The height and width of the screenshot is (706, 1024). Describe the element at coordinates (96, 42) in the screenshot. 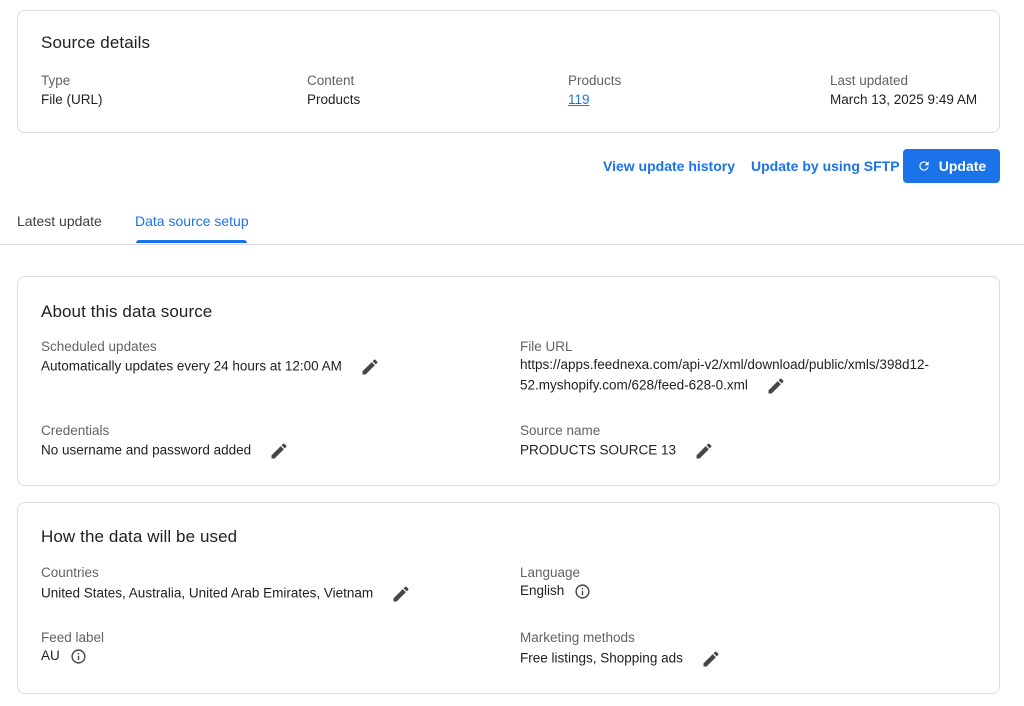

I see `source-details-title: Source details` at that location.